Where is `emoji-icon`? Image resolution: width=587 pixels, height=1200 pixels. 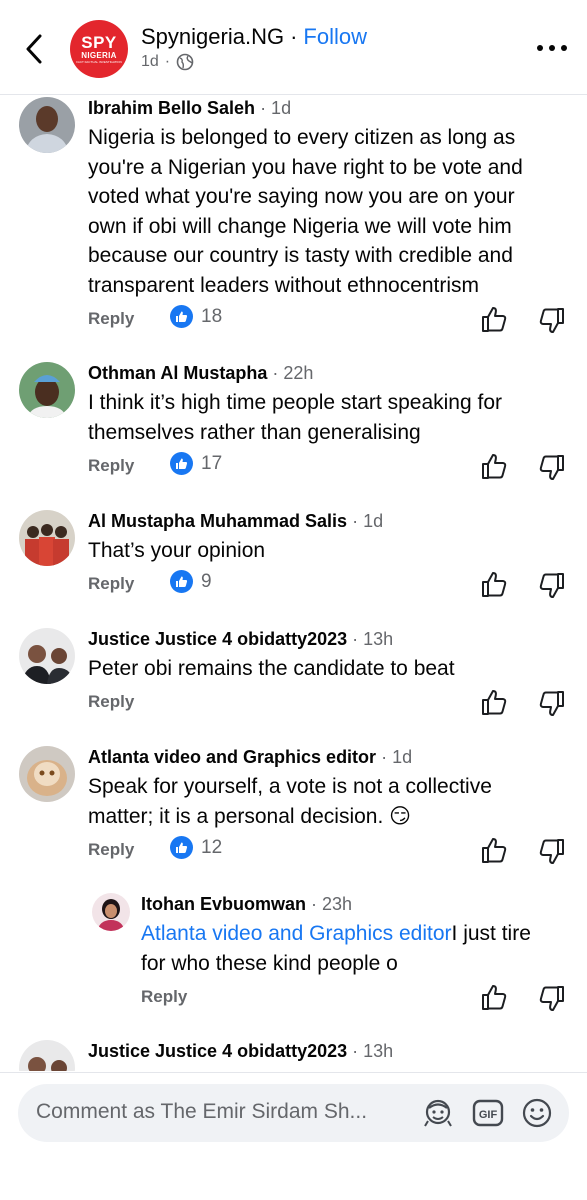
emoji-icon is located at coordinates (537, 1113).